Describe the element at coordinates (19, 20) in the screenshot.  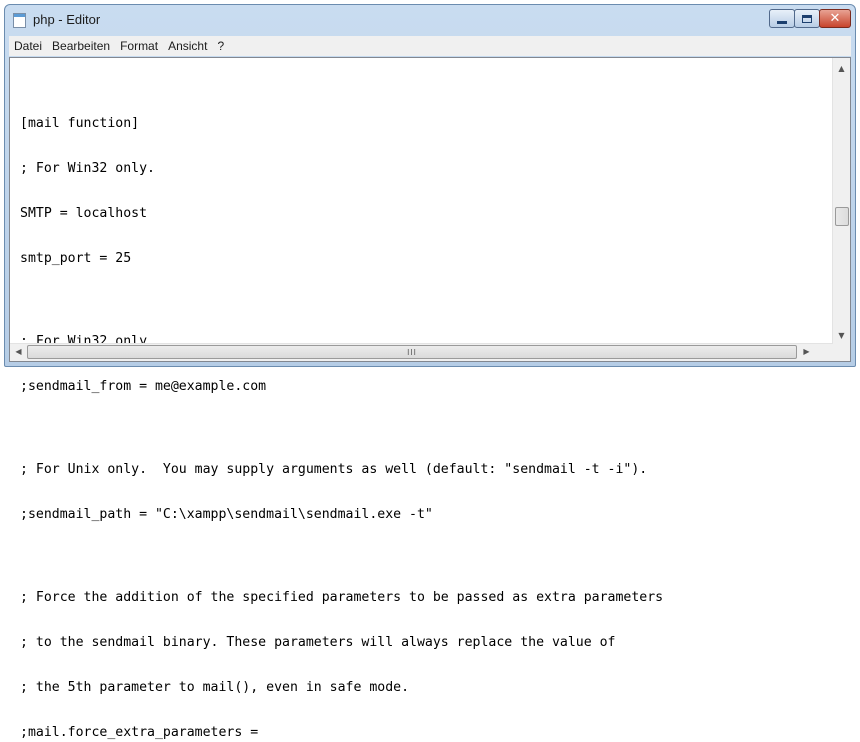
I see `notepad-icon` at that location.